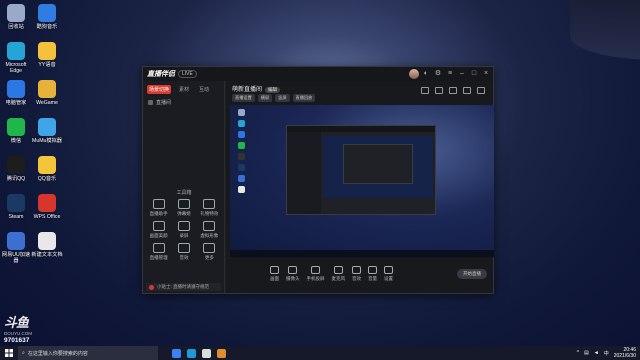 This screenshot has height=360, width=640. I want to click on system-tray: ^ ▤ ◄ 中 20:46 2021/6/30, so click(606, 353).